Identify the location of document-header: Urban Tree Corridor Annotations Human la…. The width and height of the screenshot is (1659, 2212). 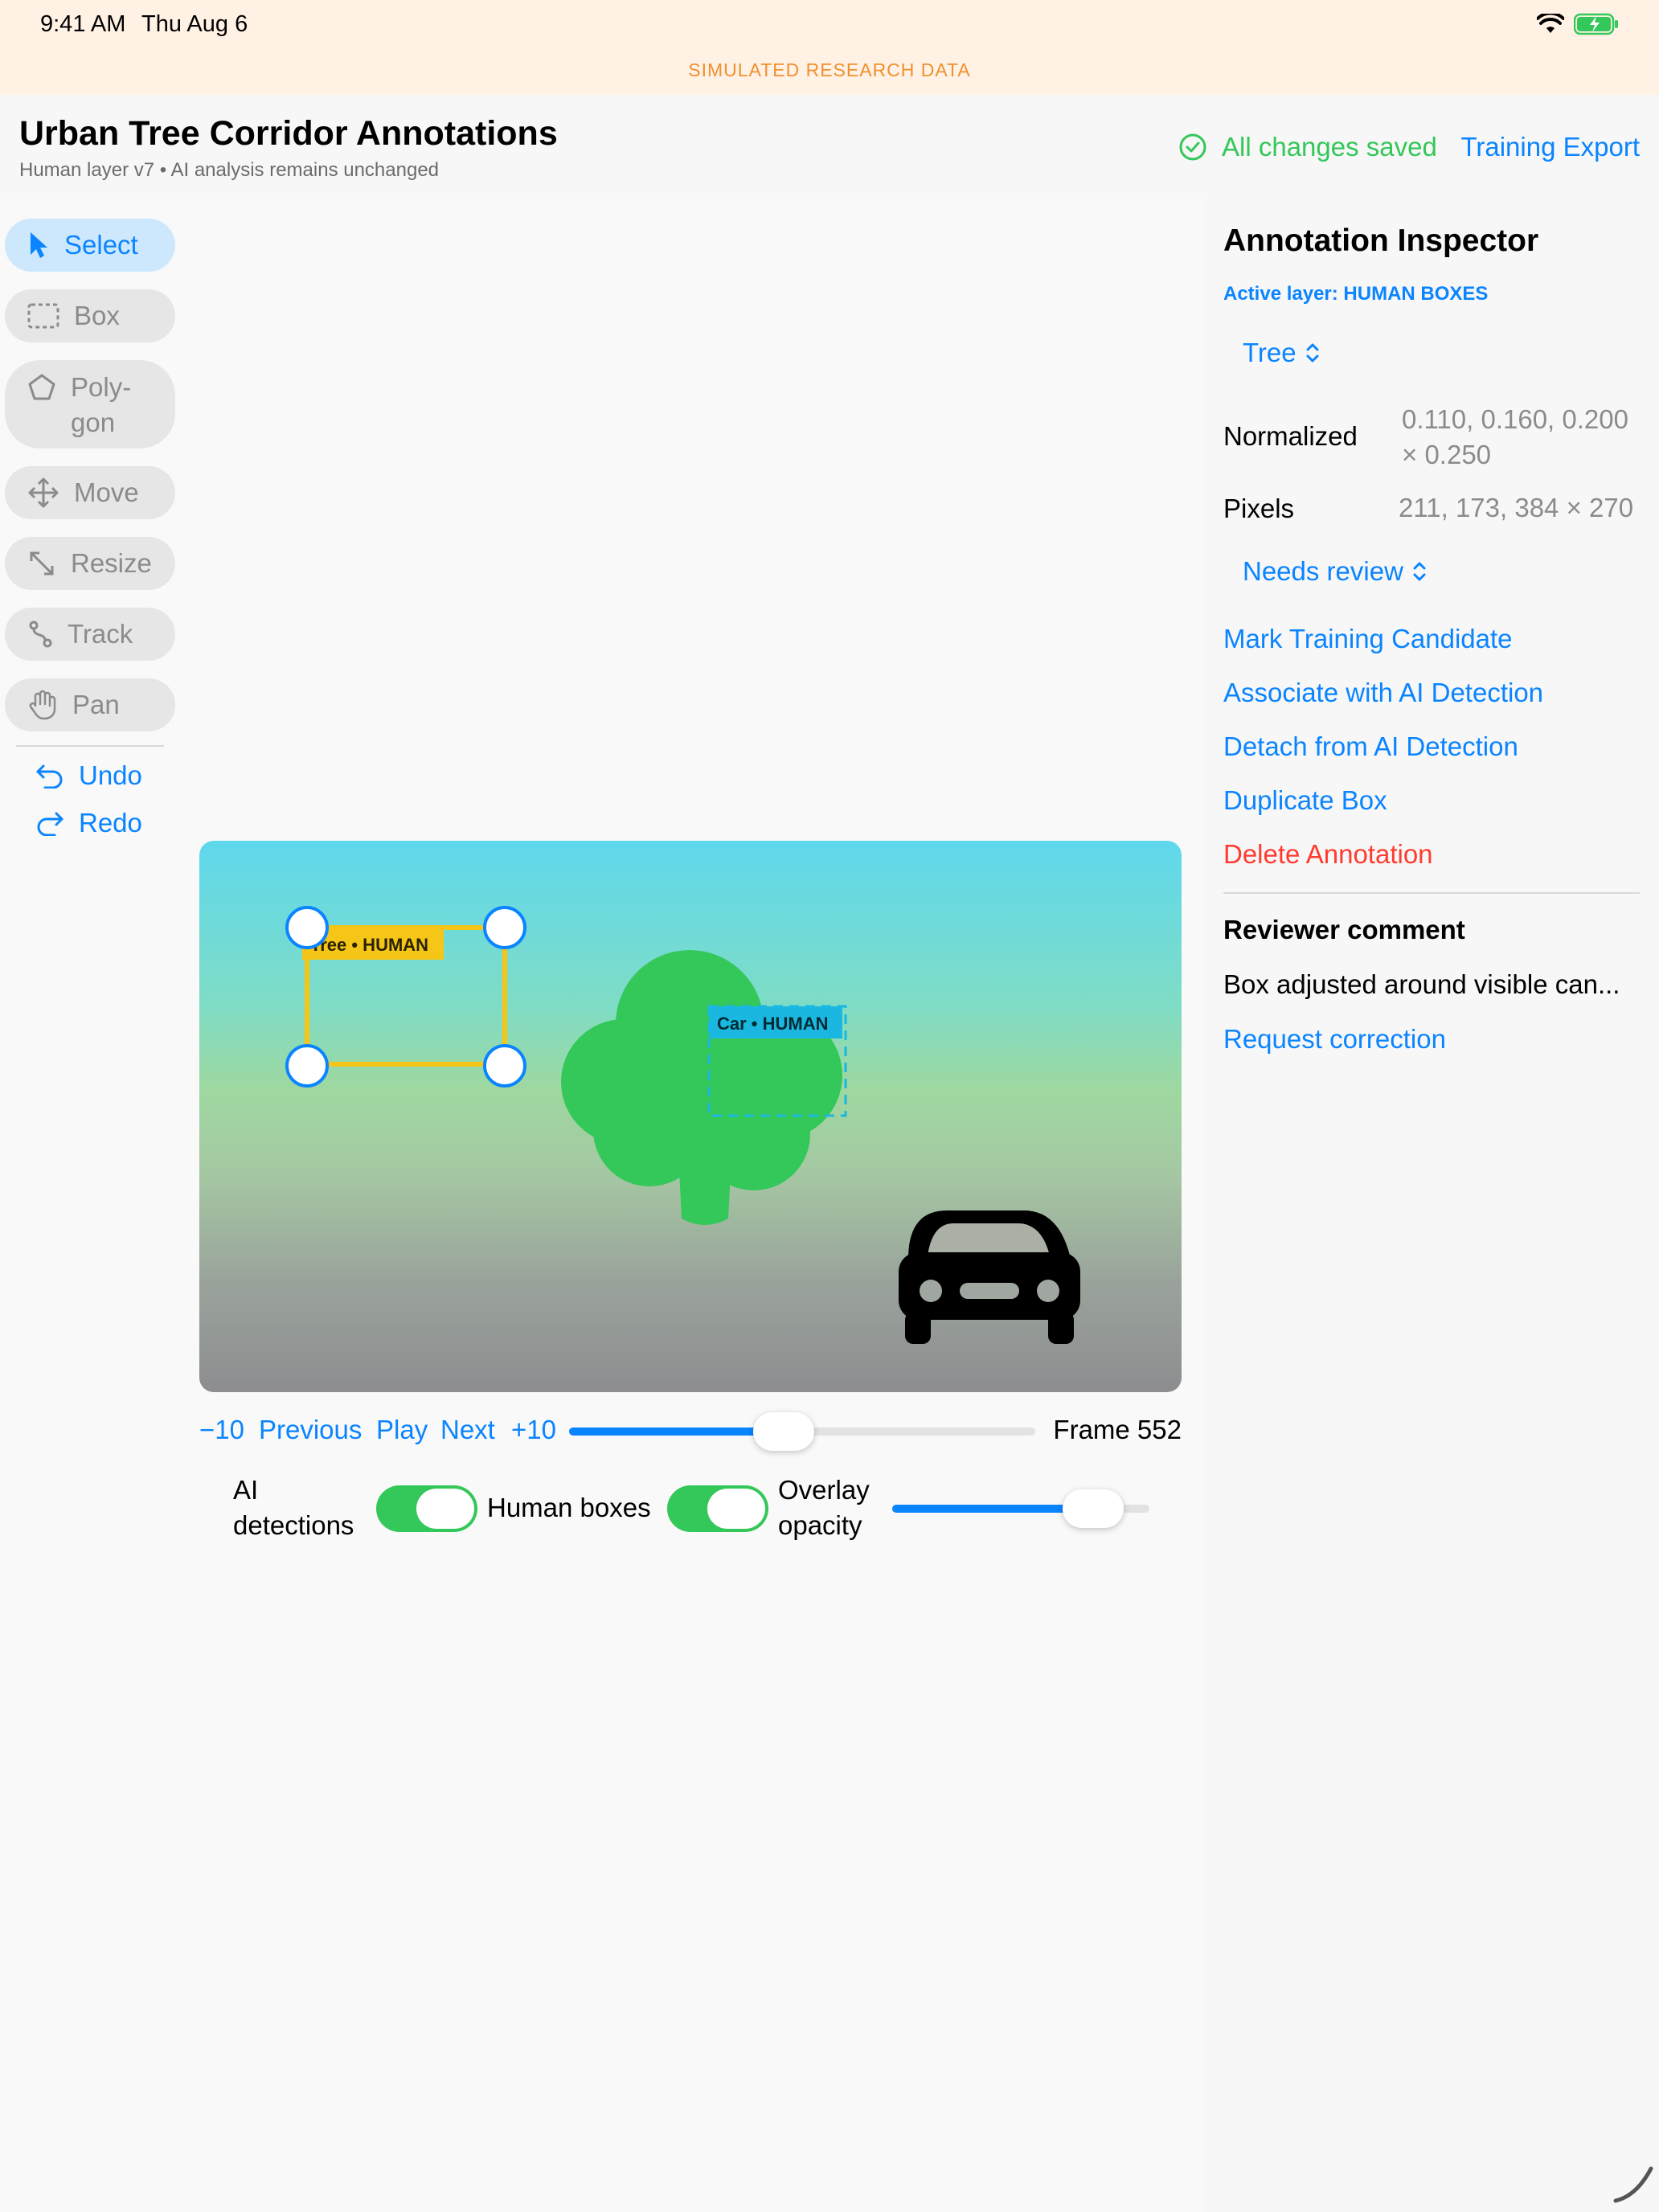
(829, 147).